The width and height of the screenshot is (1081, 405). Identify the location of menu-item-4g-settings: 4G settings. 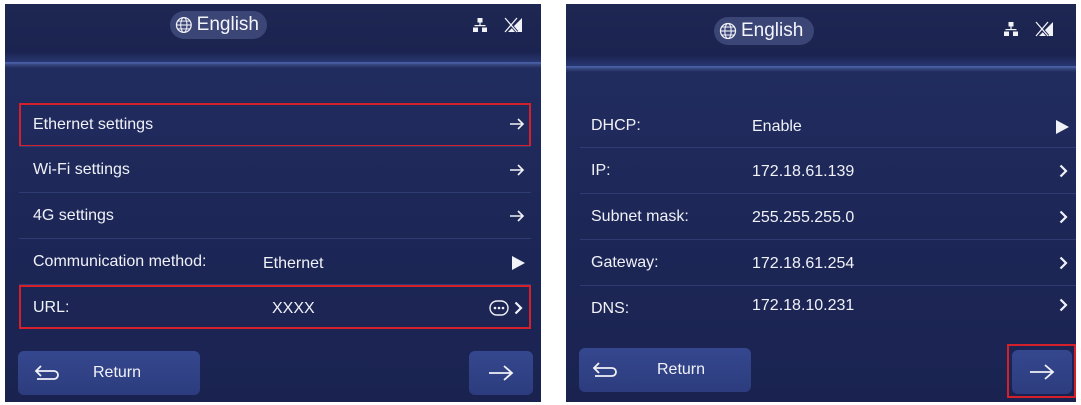
(275, 215).